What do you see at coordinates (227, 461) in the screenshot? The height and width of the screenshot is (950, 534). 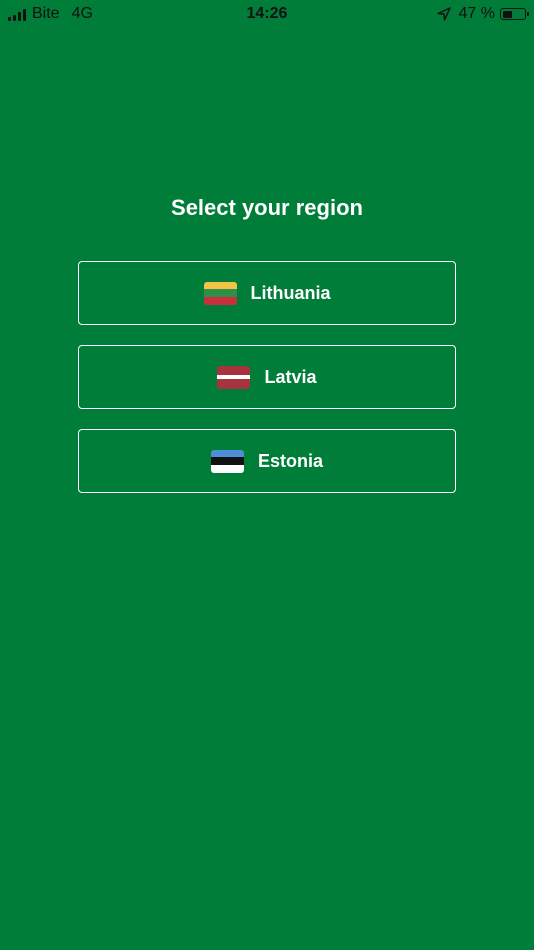 I see `estonia-flag-icon` at bounding box center [227, 461].